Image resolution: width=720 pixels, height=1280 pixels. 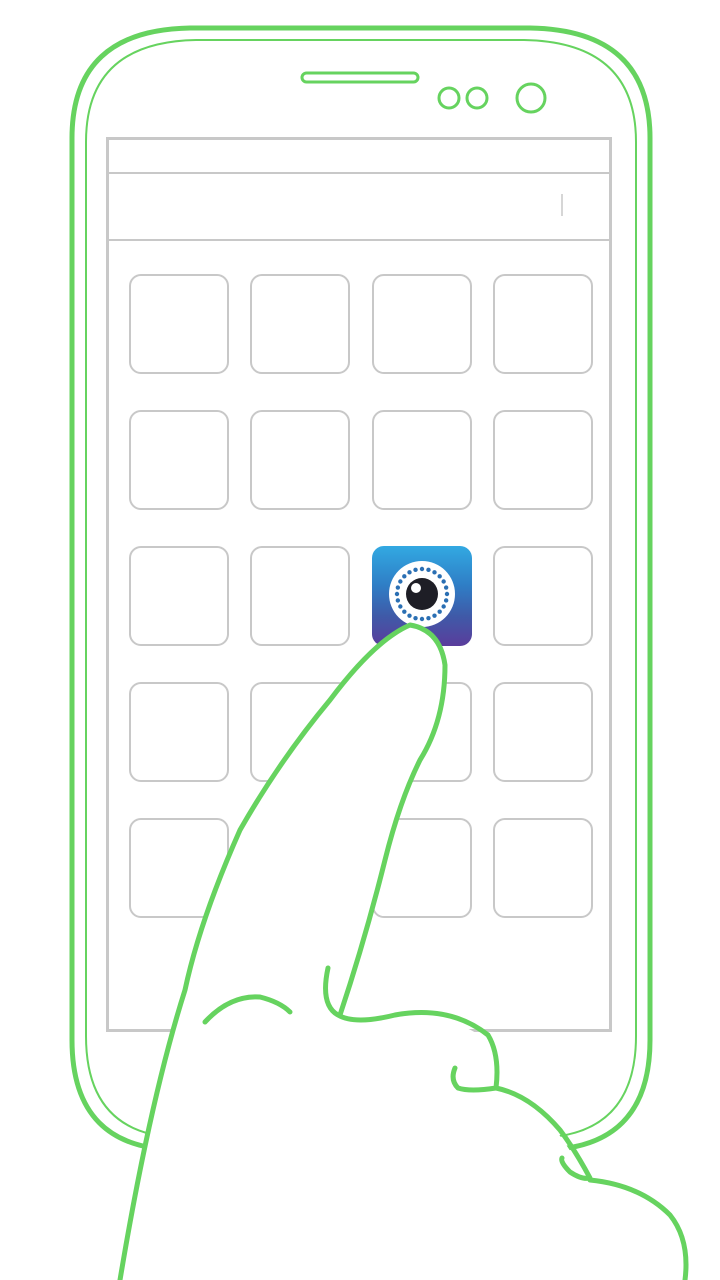 What do you see at coordinates (422, 324) in the screenshot?
I see `app-slot-r1-c3` at bounding box center [422, 324].